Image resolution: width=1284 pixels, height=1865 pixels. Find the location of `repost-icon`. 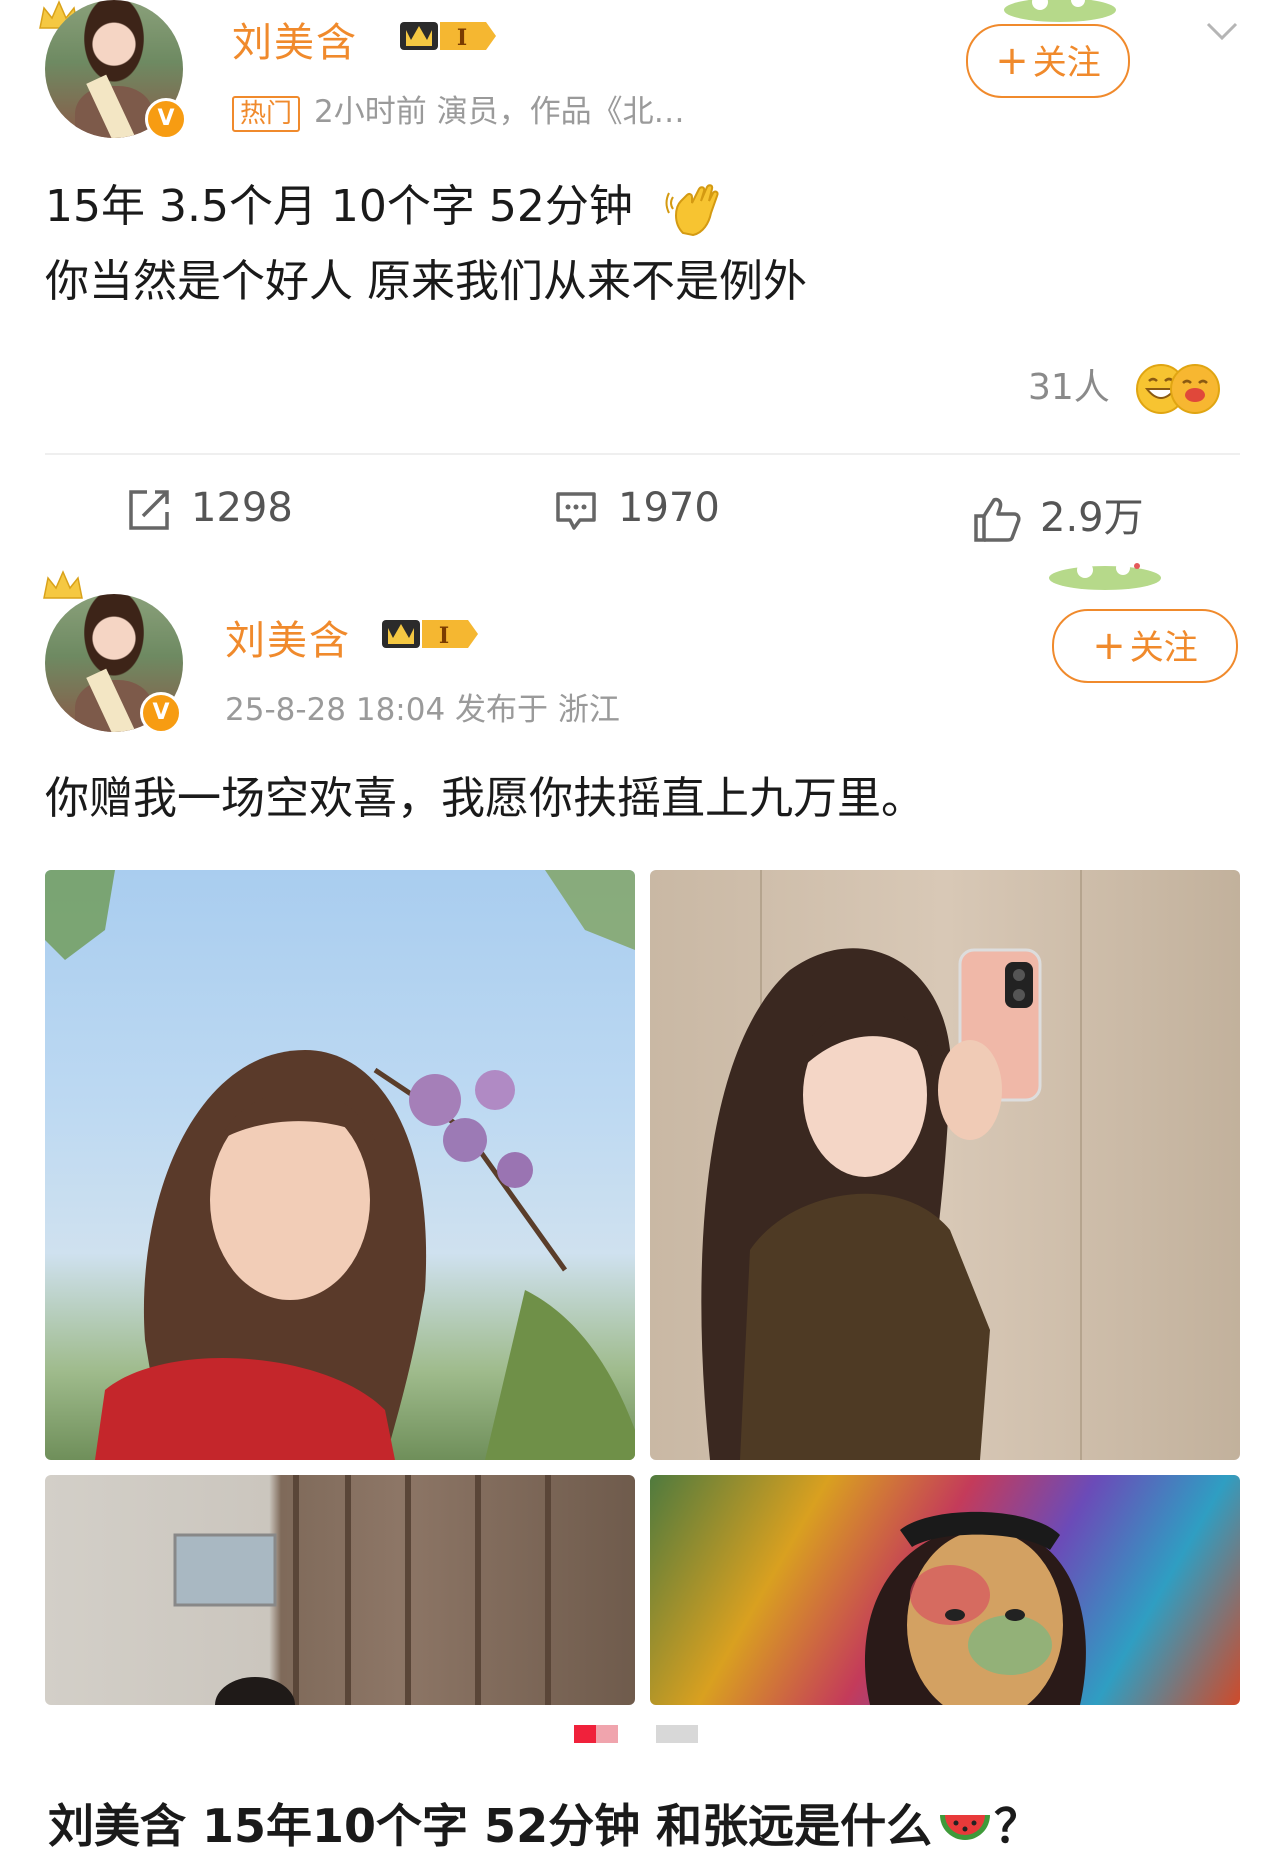

repost-icon is located at coordinates (149, 510).